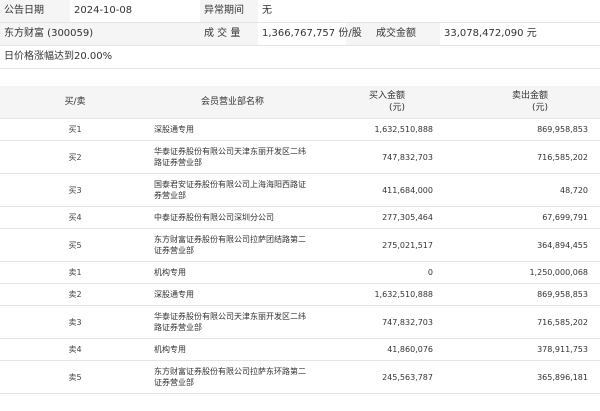 The height and width of the screenshot is (411, 600). I want to click on row-buy-amount: 41,860,076, so click(380, 349).